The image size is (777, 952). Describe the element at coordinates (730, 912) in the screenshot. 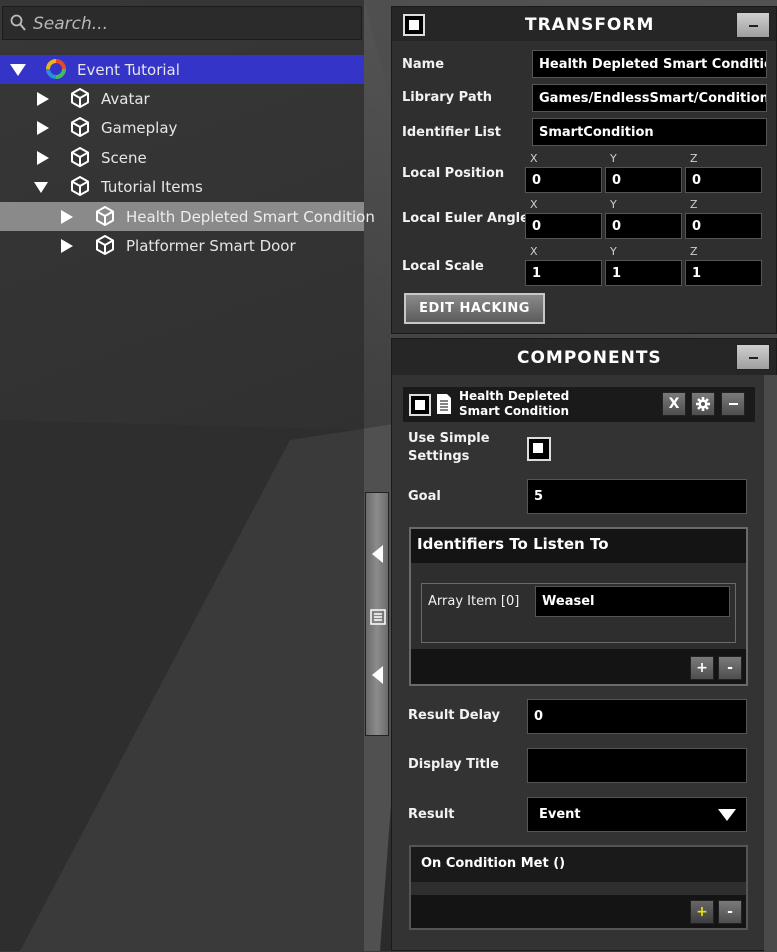

I see `remove-event-listener-button: -` at that location.